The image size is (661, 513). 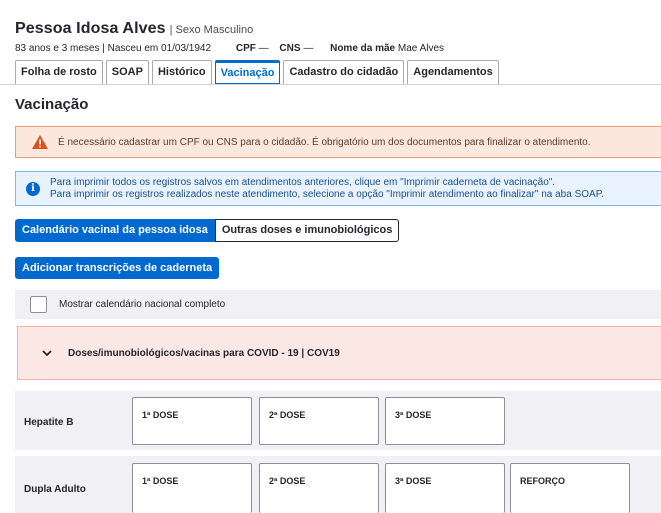 I want to click on show-calendar-bar: Mostrar calendário nacional completo, so click(x=338, y=304).